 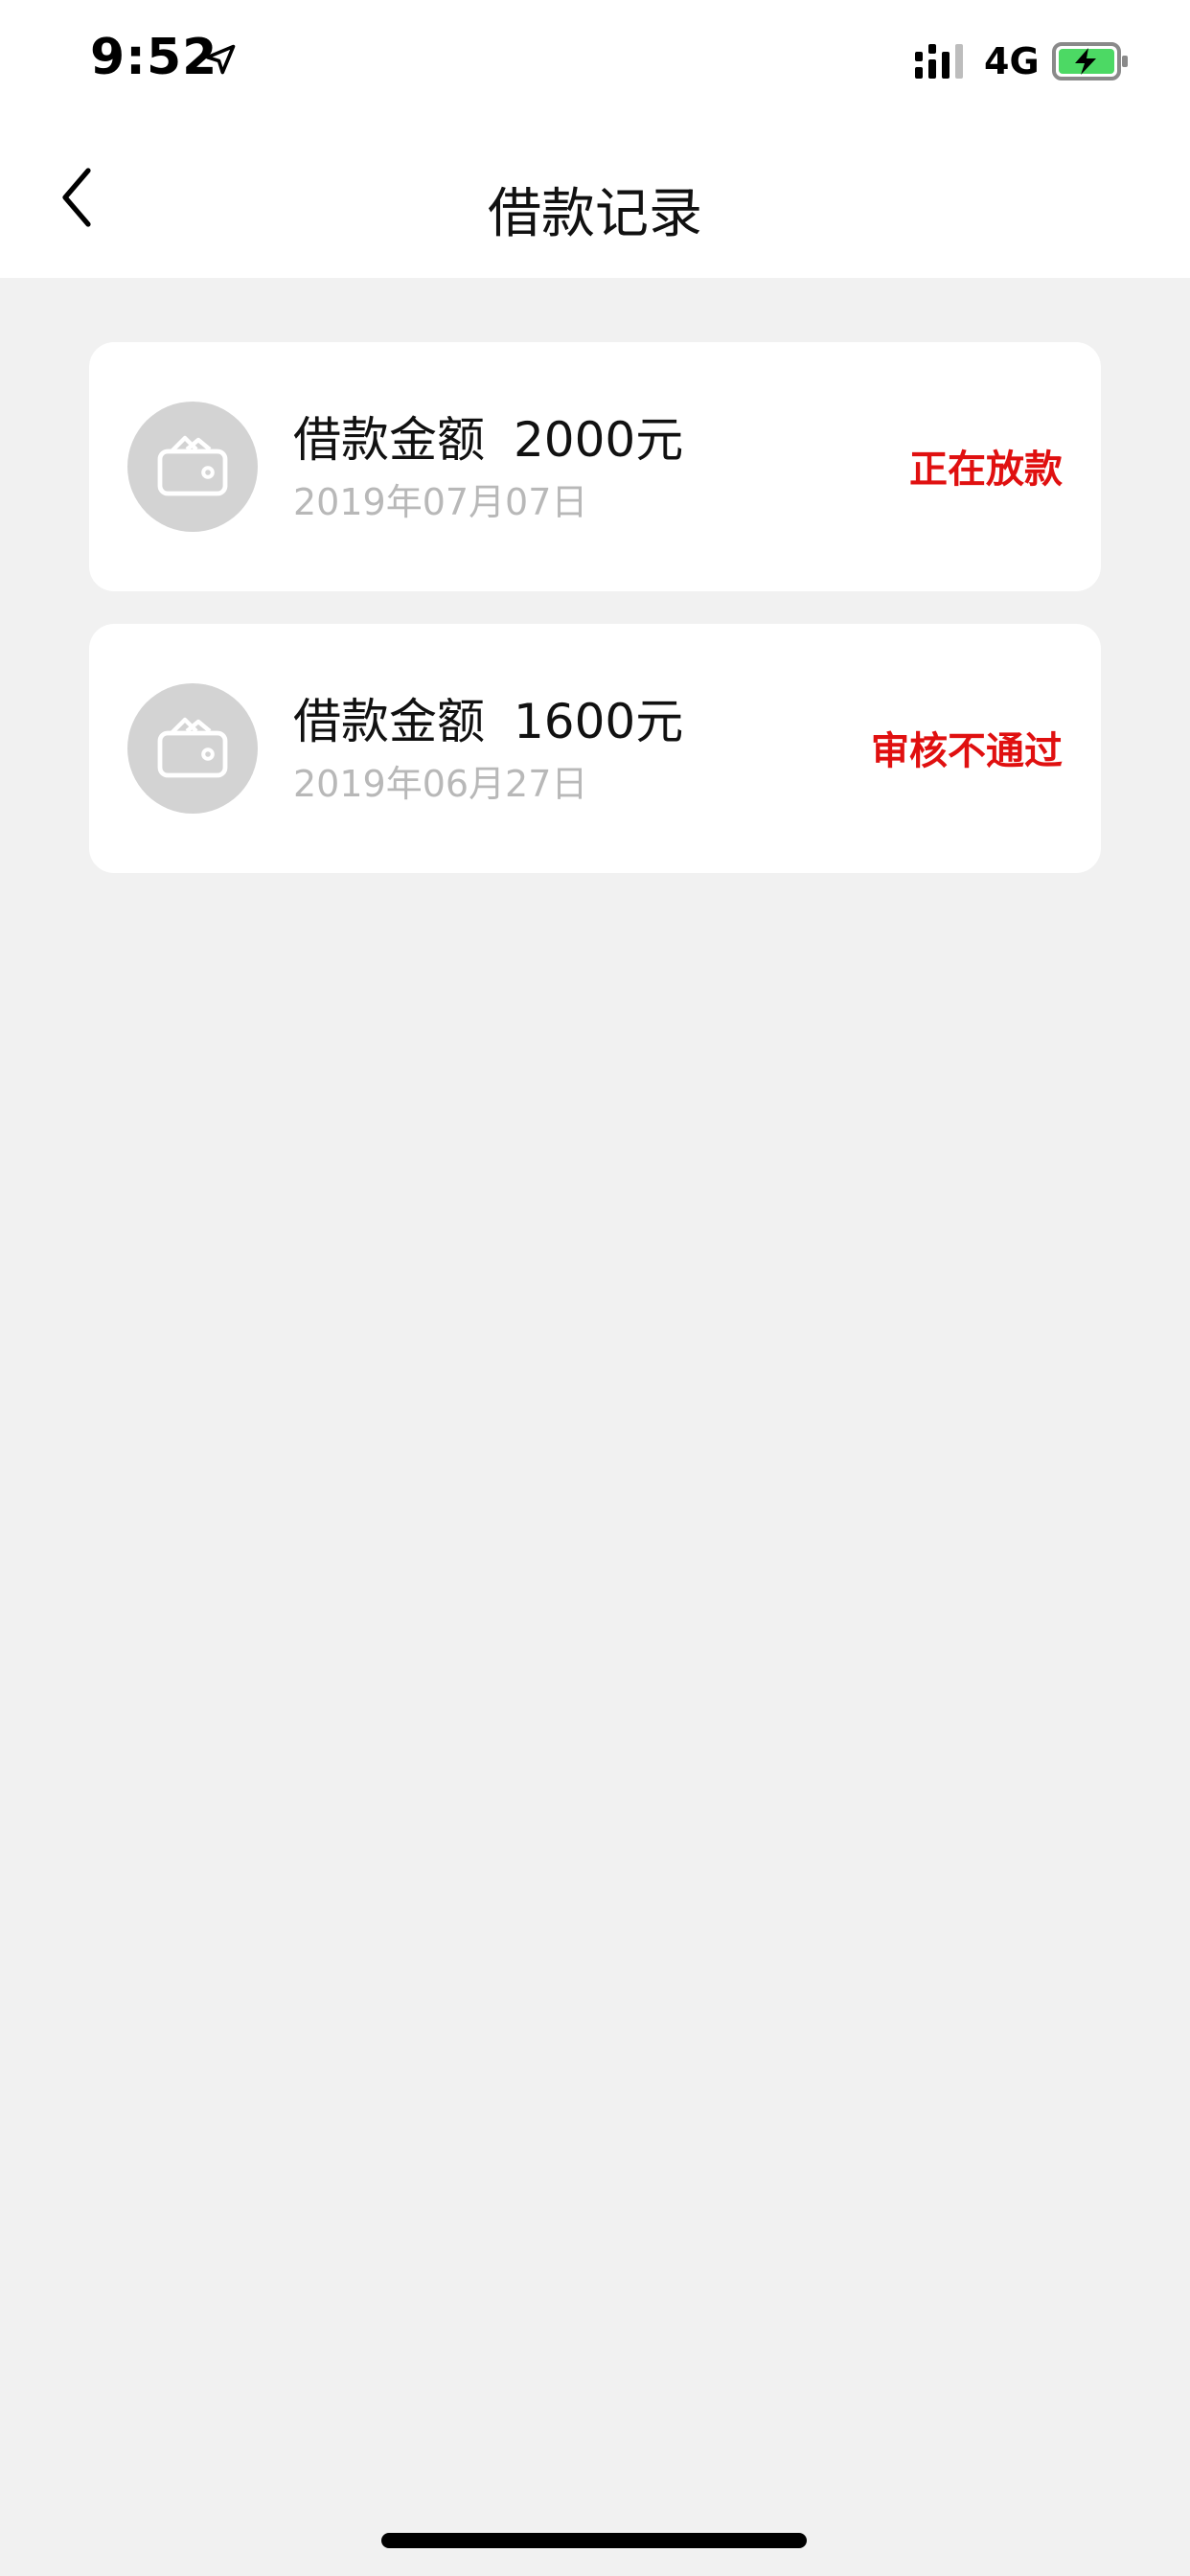 What do you see at coordinates (595, 63) in the screenshot?
I see `status-bar: 9:52 4G` at bounding box center [595, 63].